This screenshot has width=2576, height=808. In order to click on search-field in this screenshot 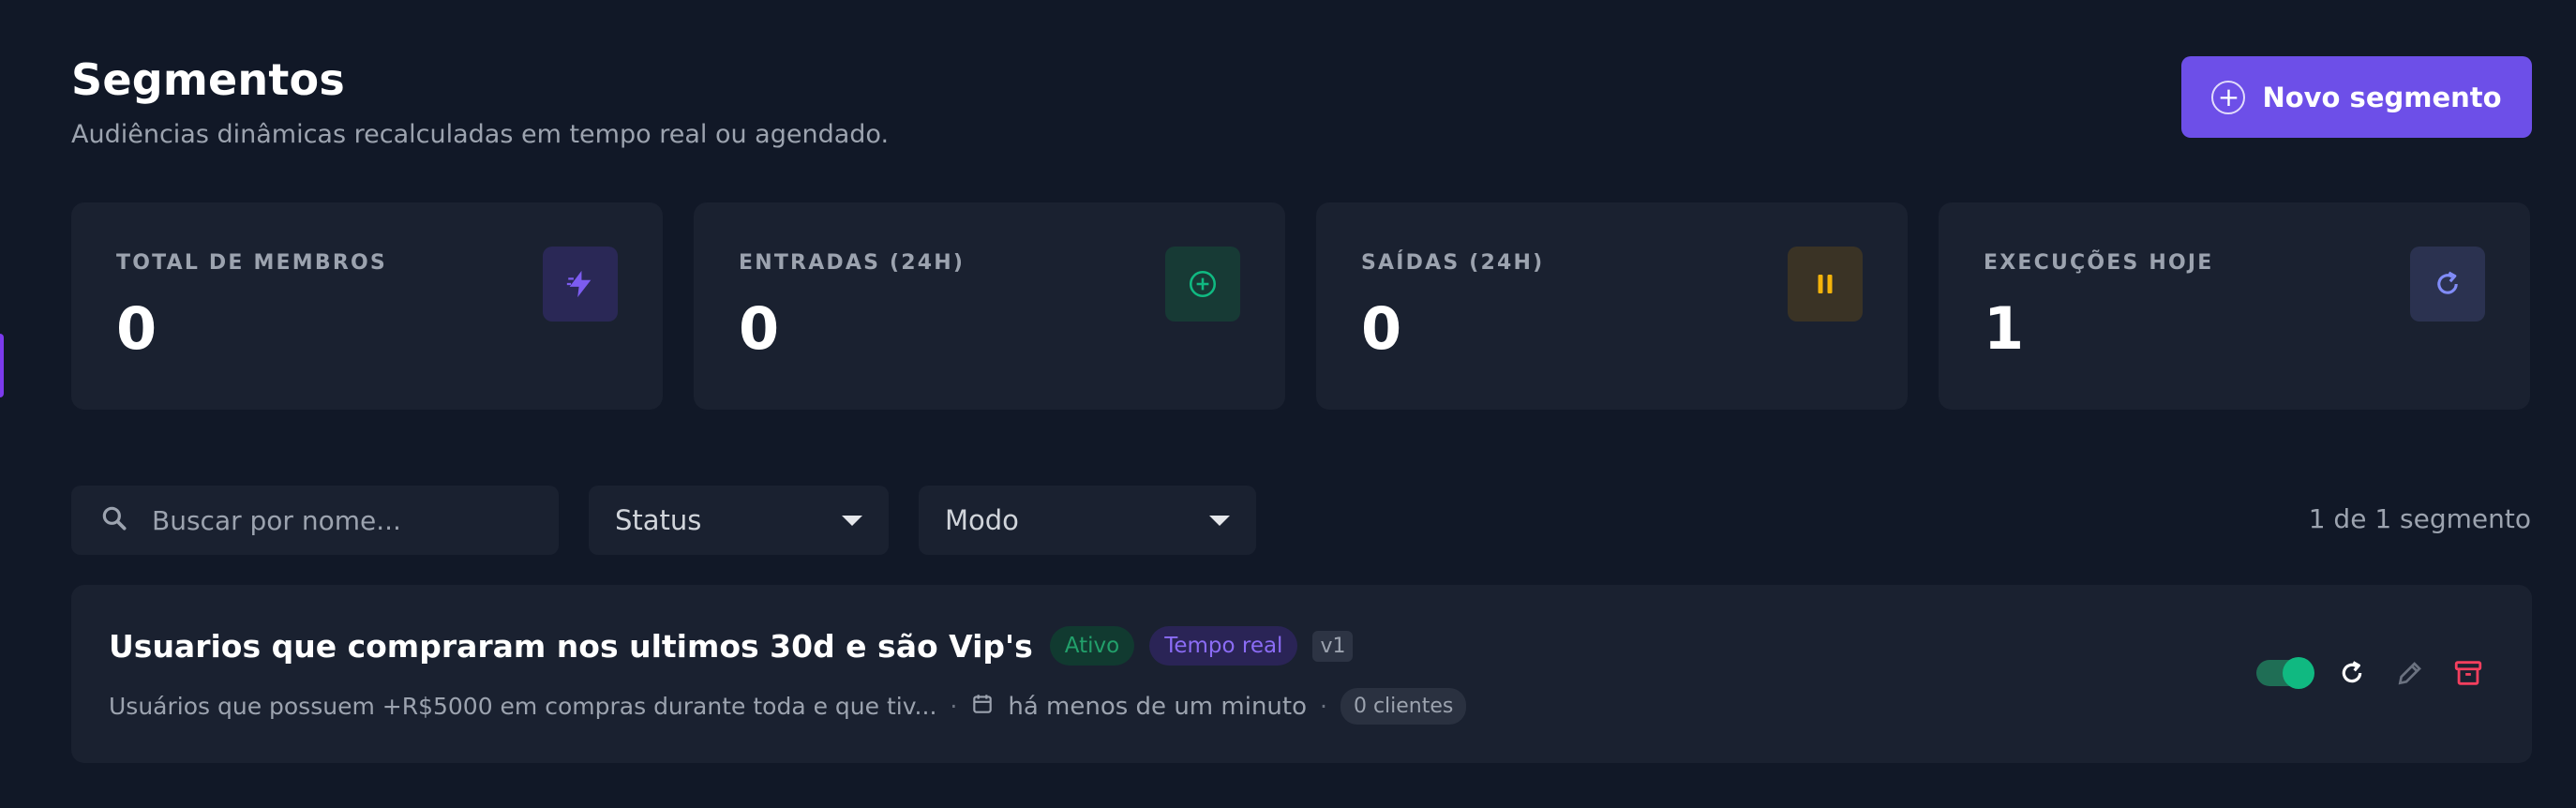, I will do `click(315, 521)`.